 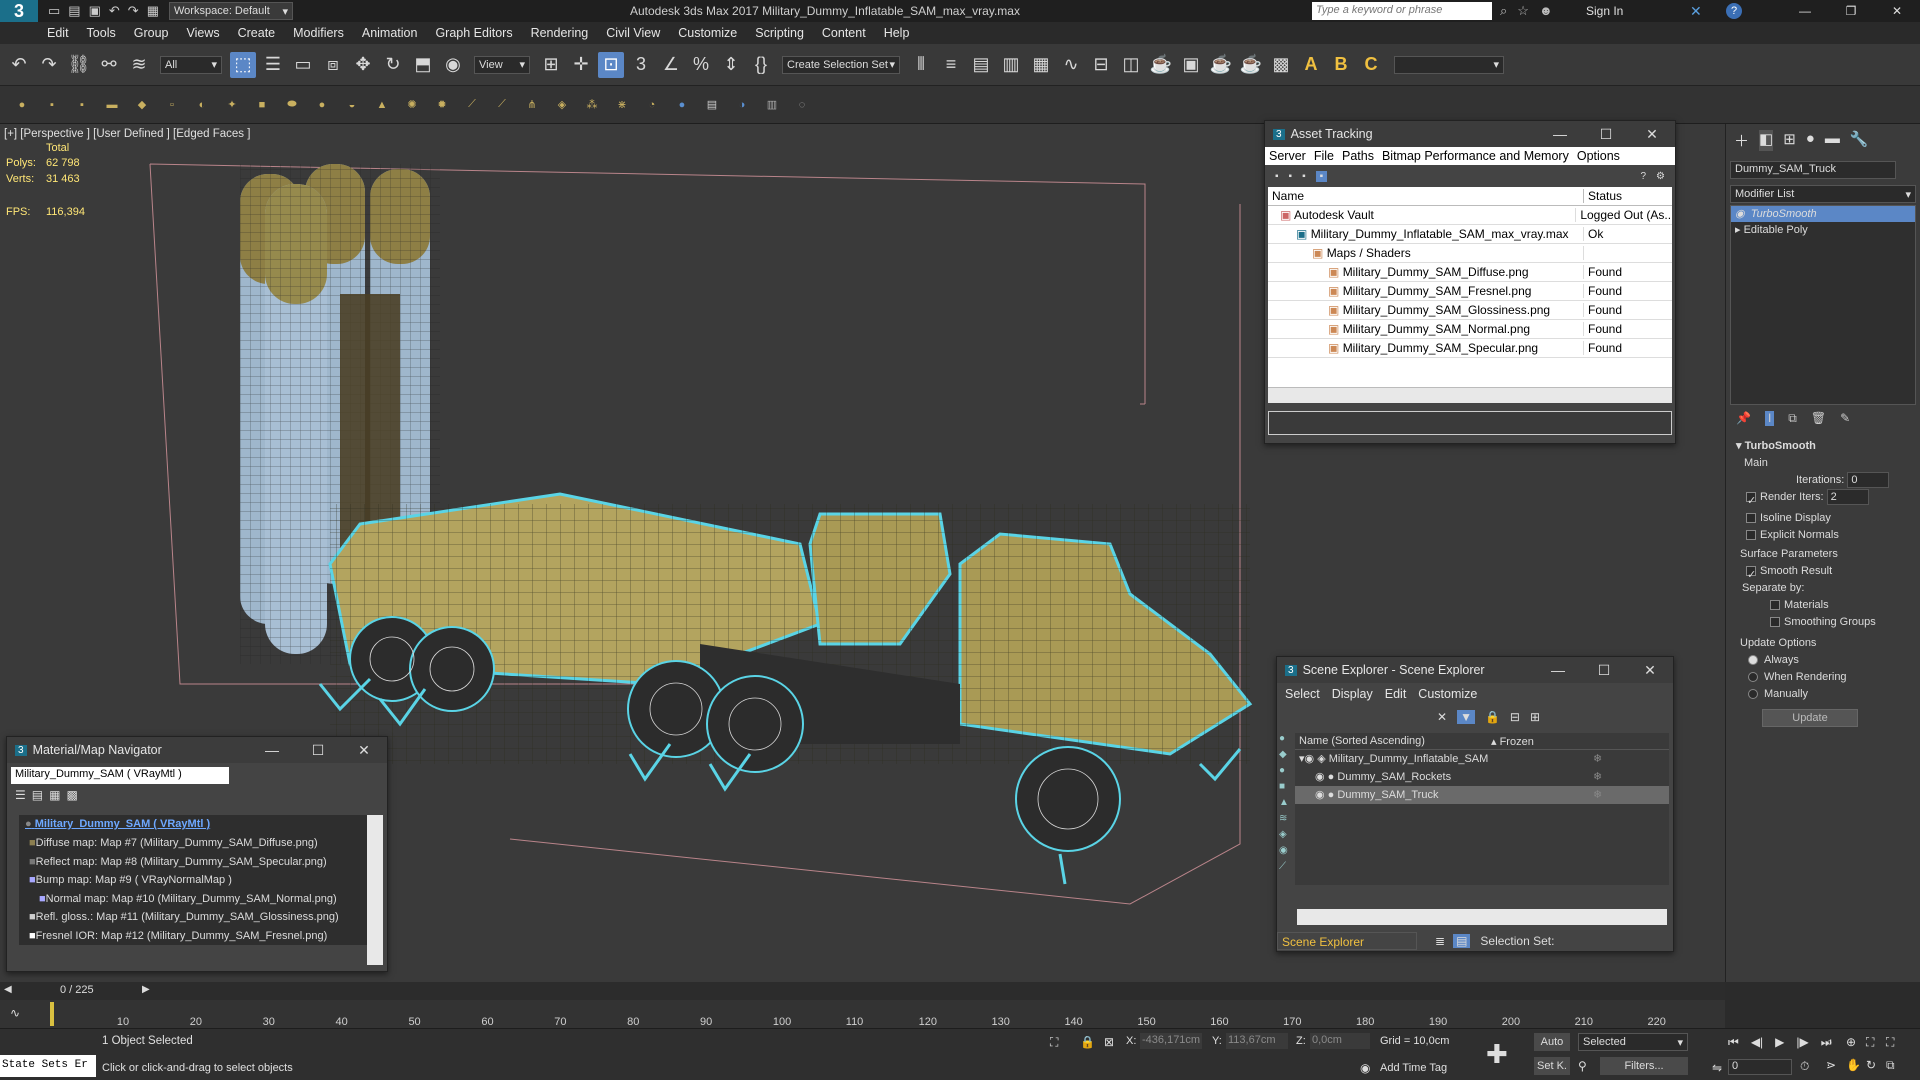 What do you see at coordinates (19, 65) in the screenshot?
I see `undo-icon: ↶` at bounding box center [19, 65].